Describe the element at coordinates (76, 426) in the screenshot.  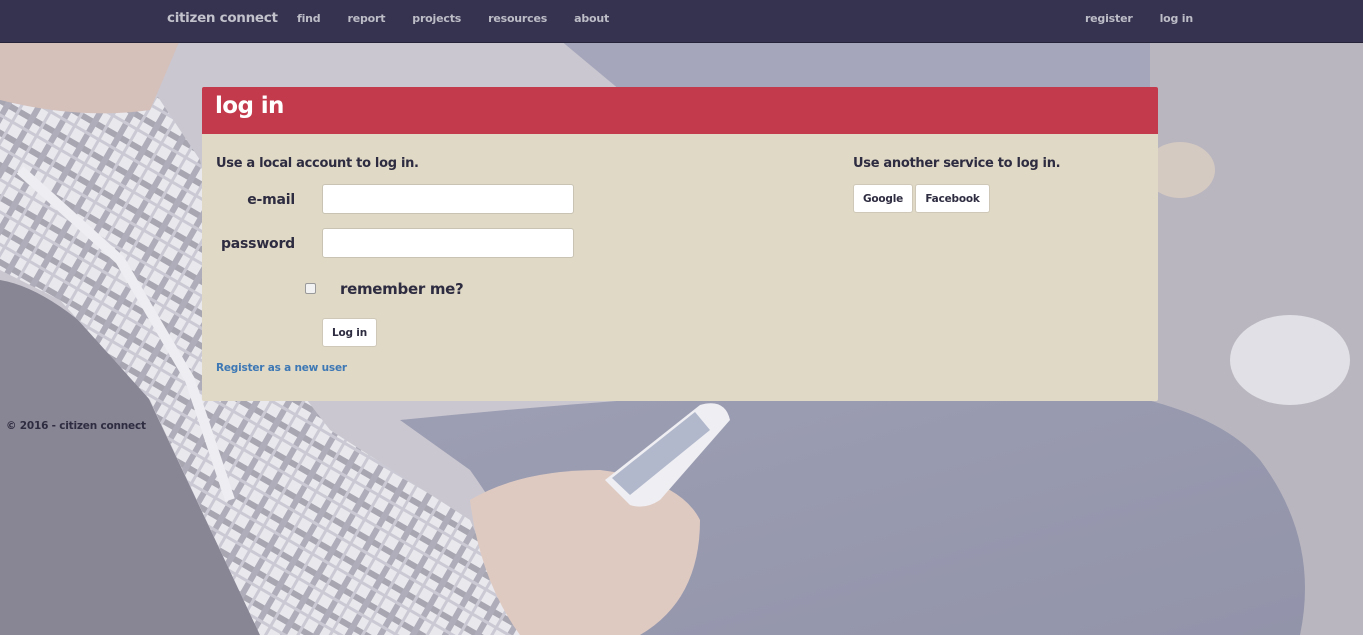
I see `footer-copyright: © 2016 - citizen connect` at that location.